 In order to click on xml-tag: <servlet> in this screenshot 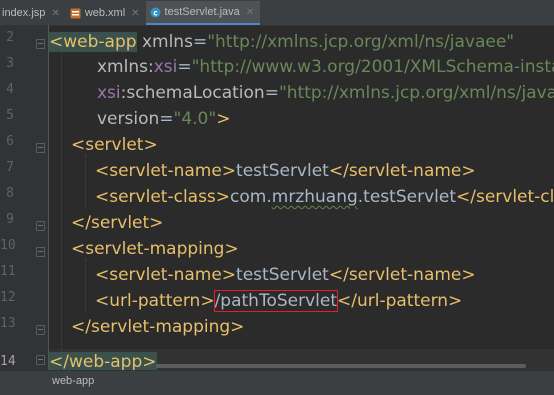, I will do `click(114, 145)`.